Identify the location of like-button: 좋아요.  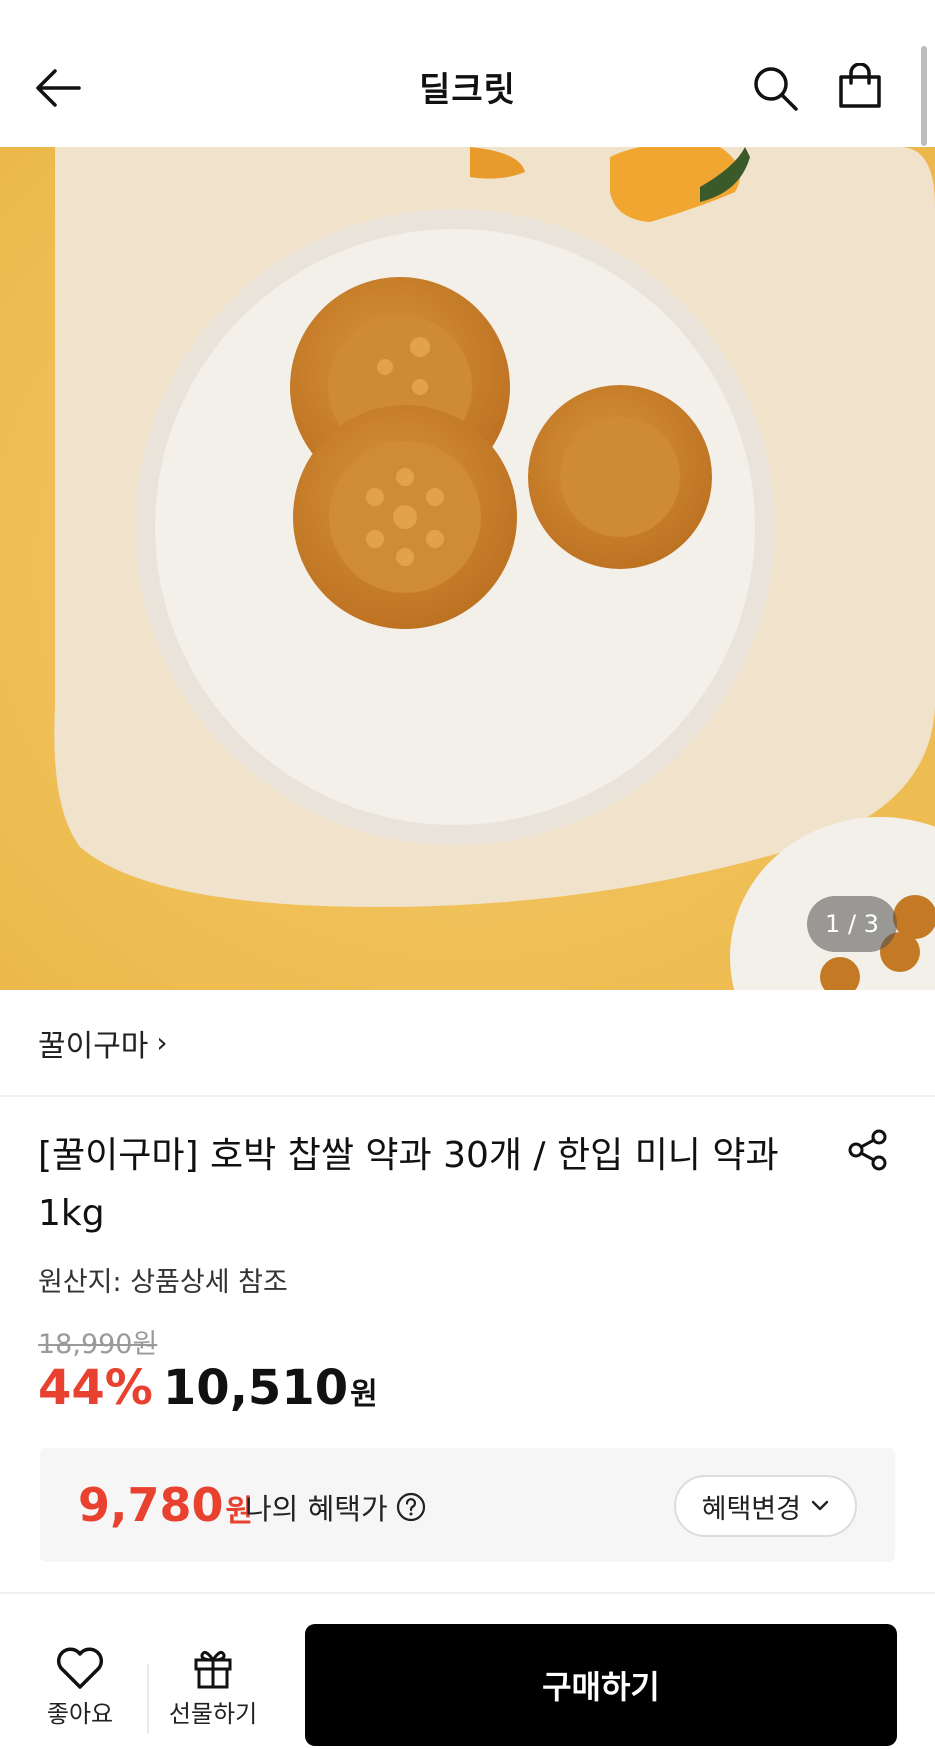
(80, 1687).